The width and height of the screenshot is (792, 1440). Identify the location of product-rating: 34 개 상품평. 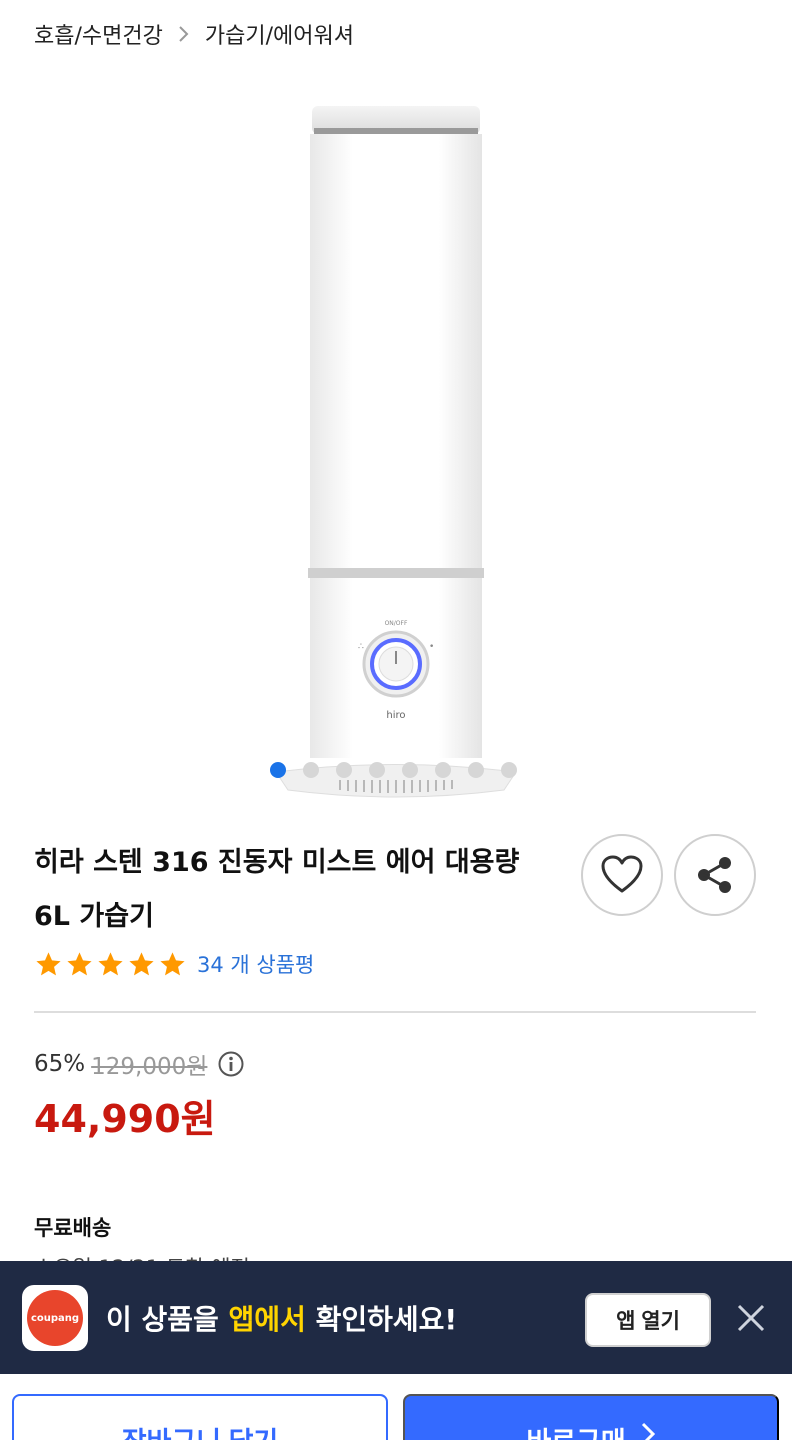
(174, 964).